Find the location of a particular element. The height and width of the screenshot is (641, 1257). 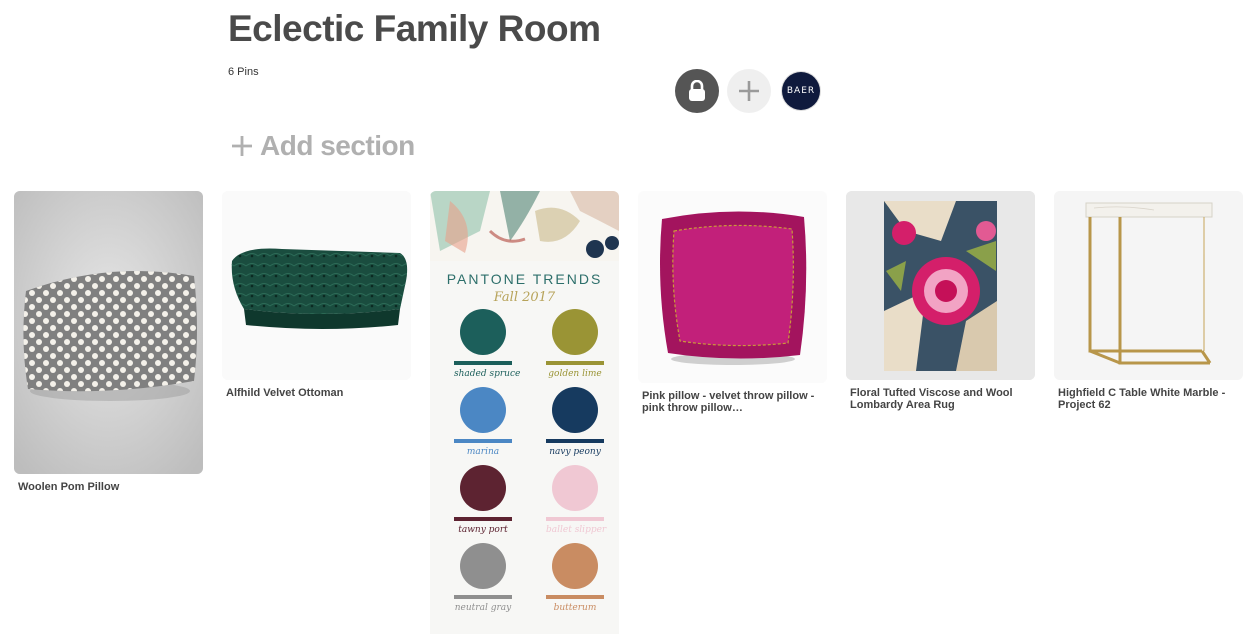

pom-pillow-image is located at coordinates (108, 332).